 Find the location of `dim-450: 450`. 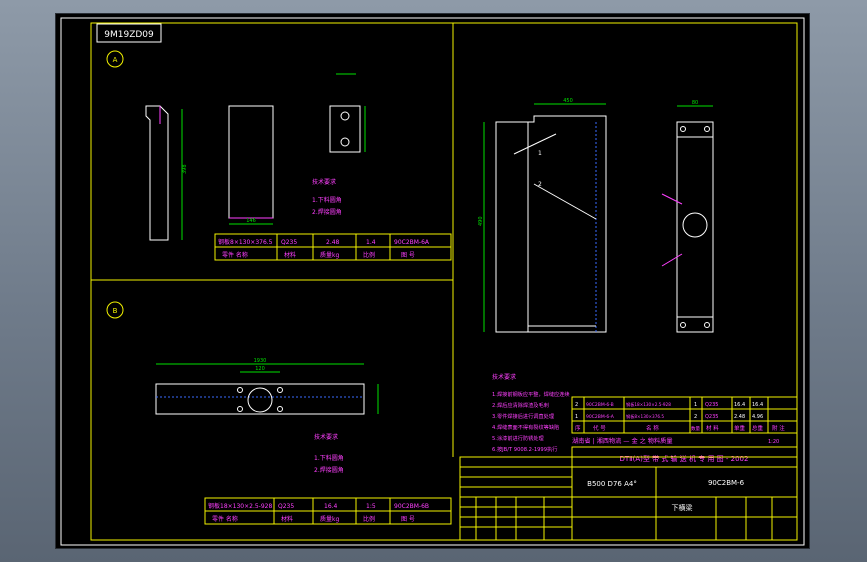

dim-450: 450 is located at coordinates (568, 101).